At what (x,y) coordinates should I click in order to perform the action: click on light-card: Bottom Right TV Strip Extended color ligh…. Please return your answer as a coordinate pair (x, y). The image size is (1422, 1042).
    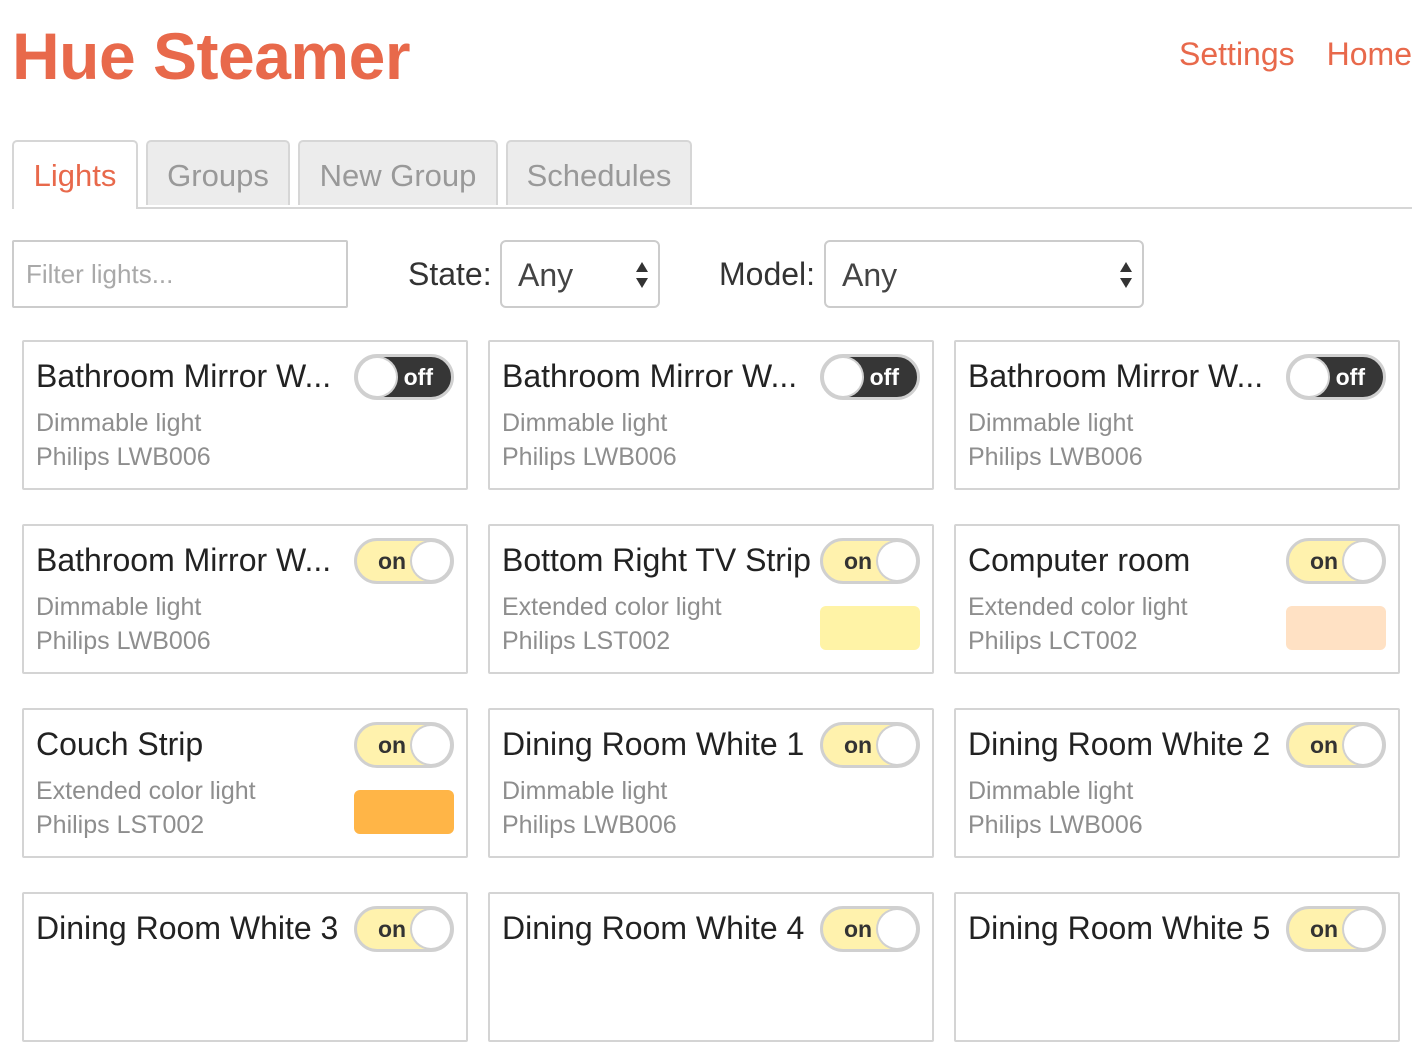
    Looking at the image, I should click on (711, 599).